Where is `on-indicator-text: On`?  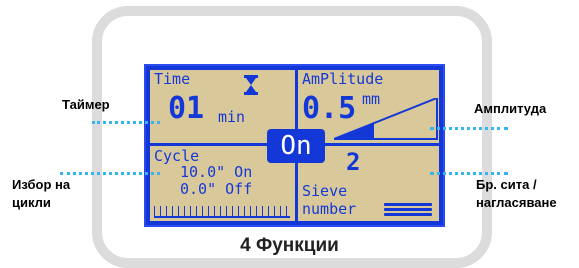
on-indicator-text: On is located at coordinates (296, 146).